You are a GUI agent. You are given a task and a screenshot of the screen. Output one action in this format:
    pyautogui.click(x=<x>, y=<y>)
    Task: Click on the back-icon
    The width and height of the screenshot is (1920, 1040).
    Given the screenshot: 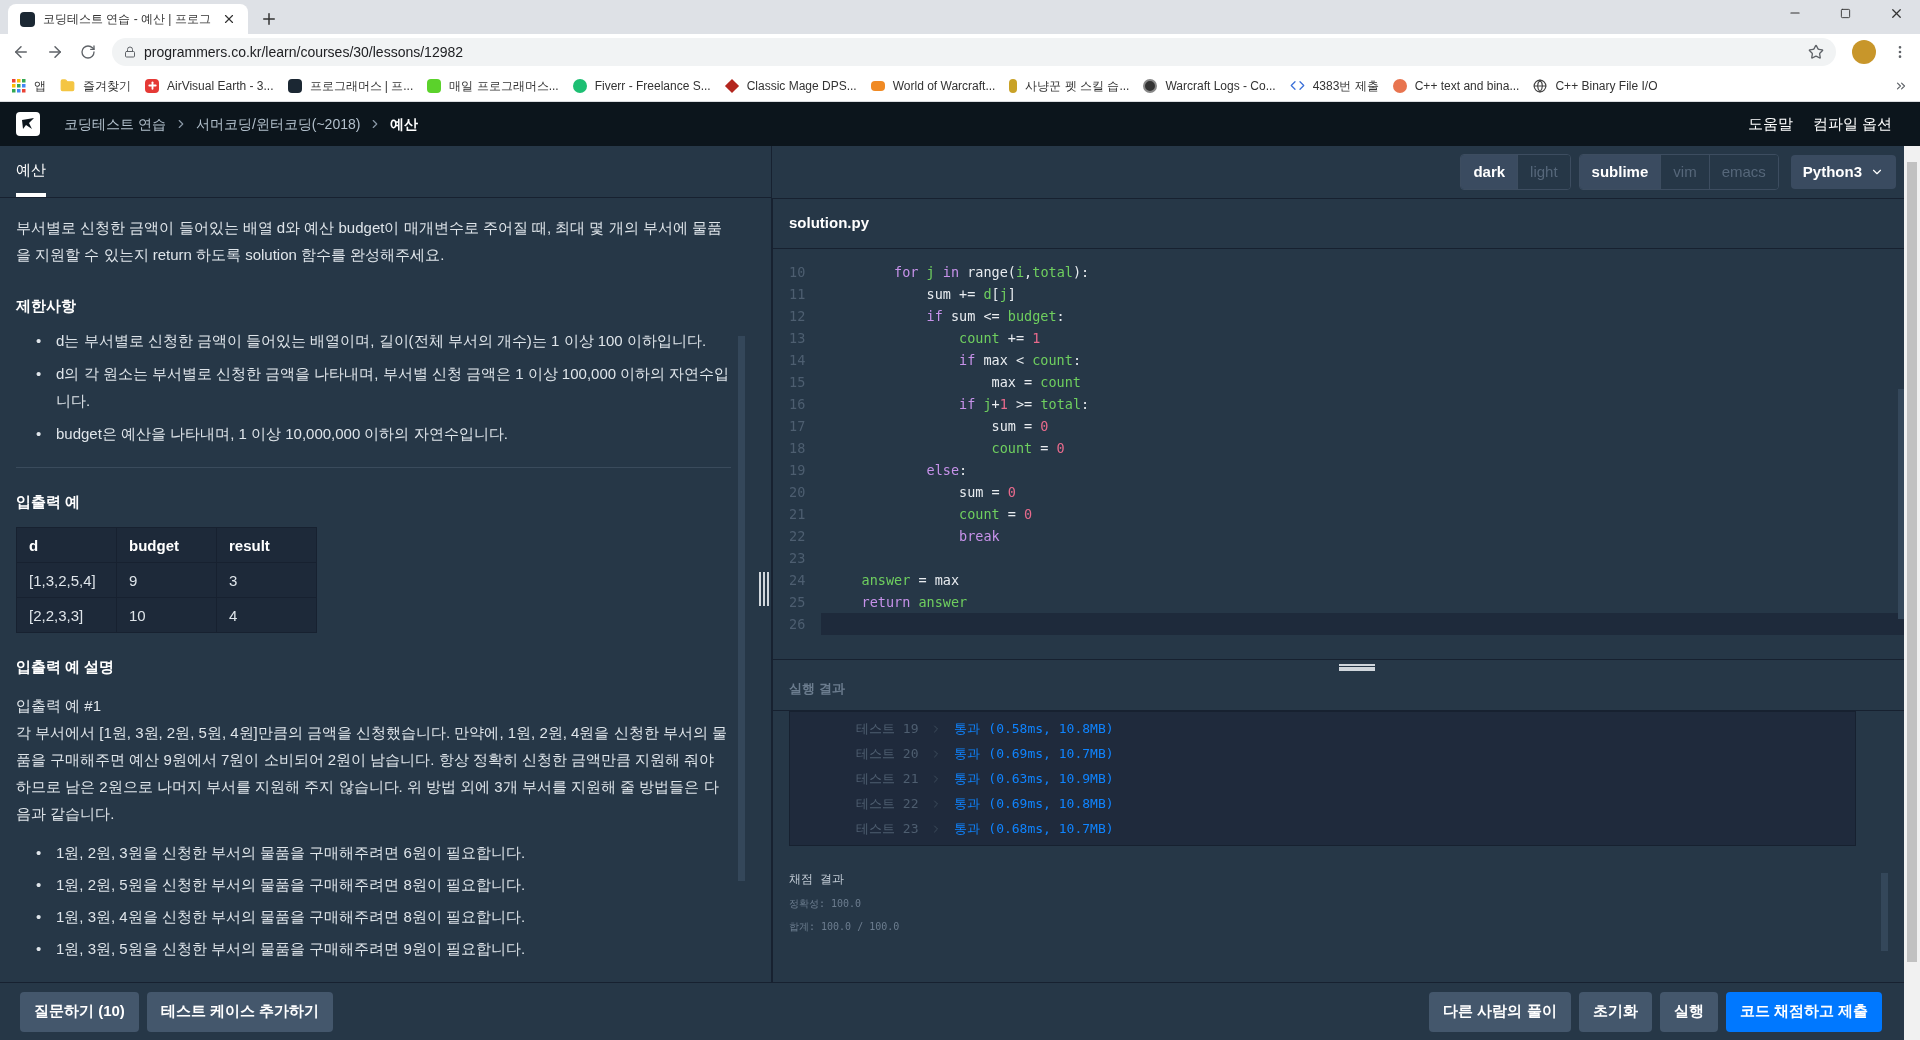 What is the action you would take?
    pyautogui.click(x=21, y=52)
    